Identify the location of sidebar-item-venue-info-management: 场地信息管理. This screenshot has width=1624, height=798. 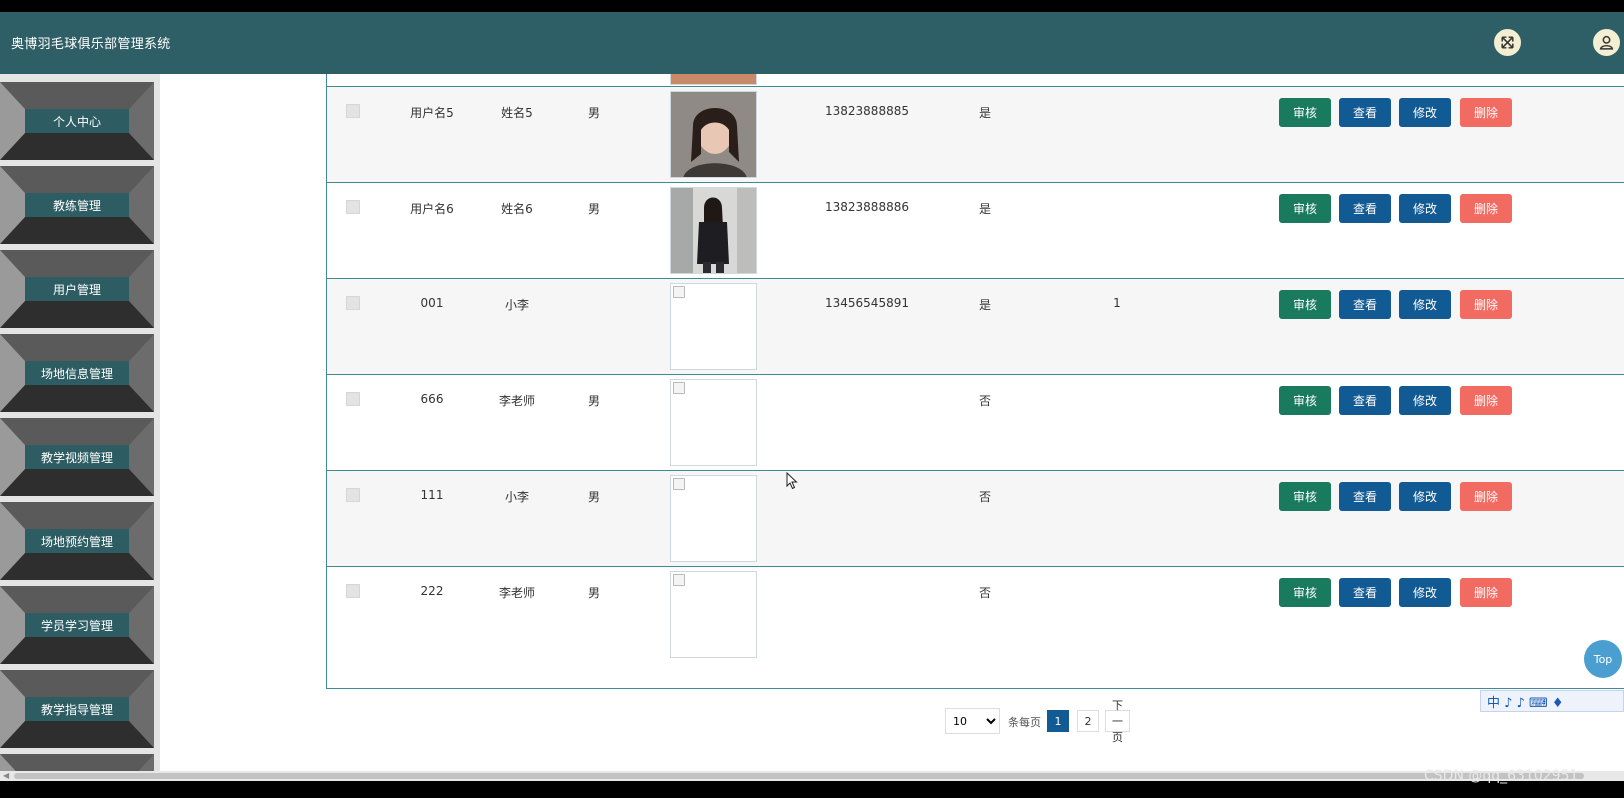
(77, 373).